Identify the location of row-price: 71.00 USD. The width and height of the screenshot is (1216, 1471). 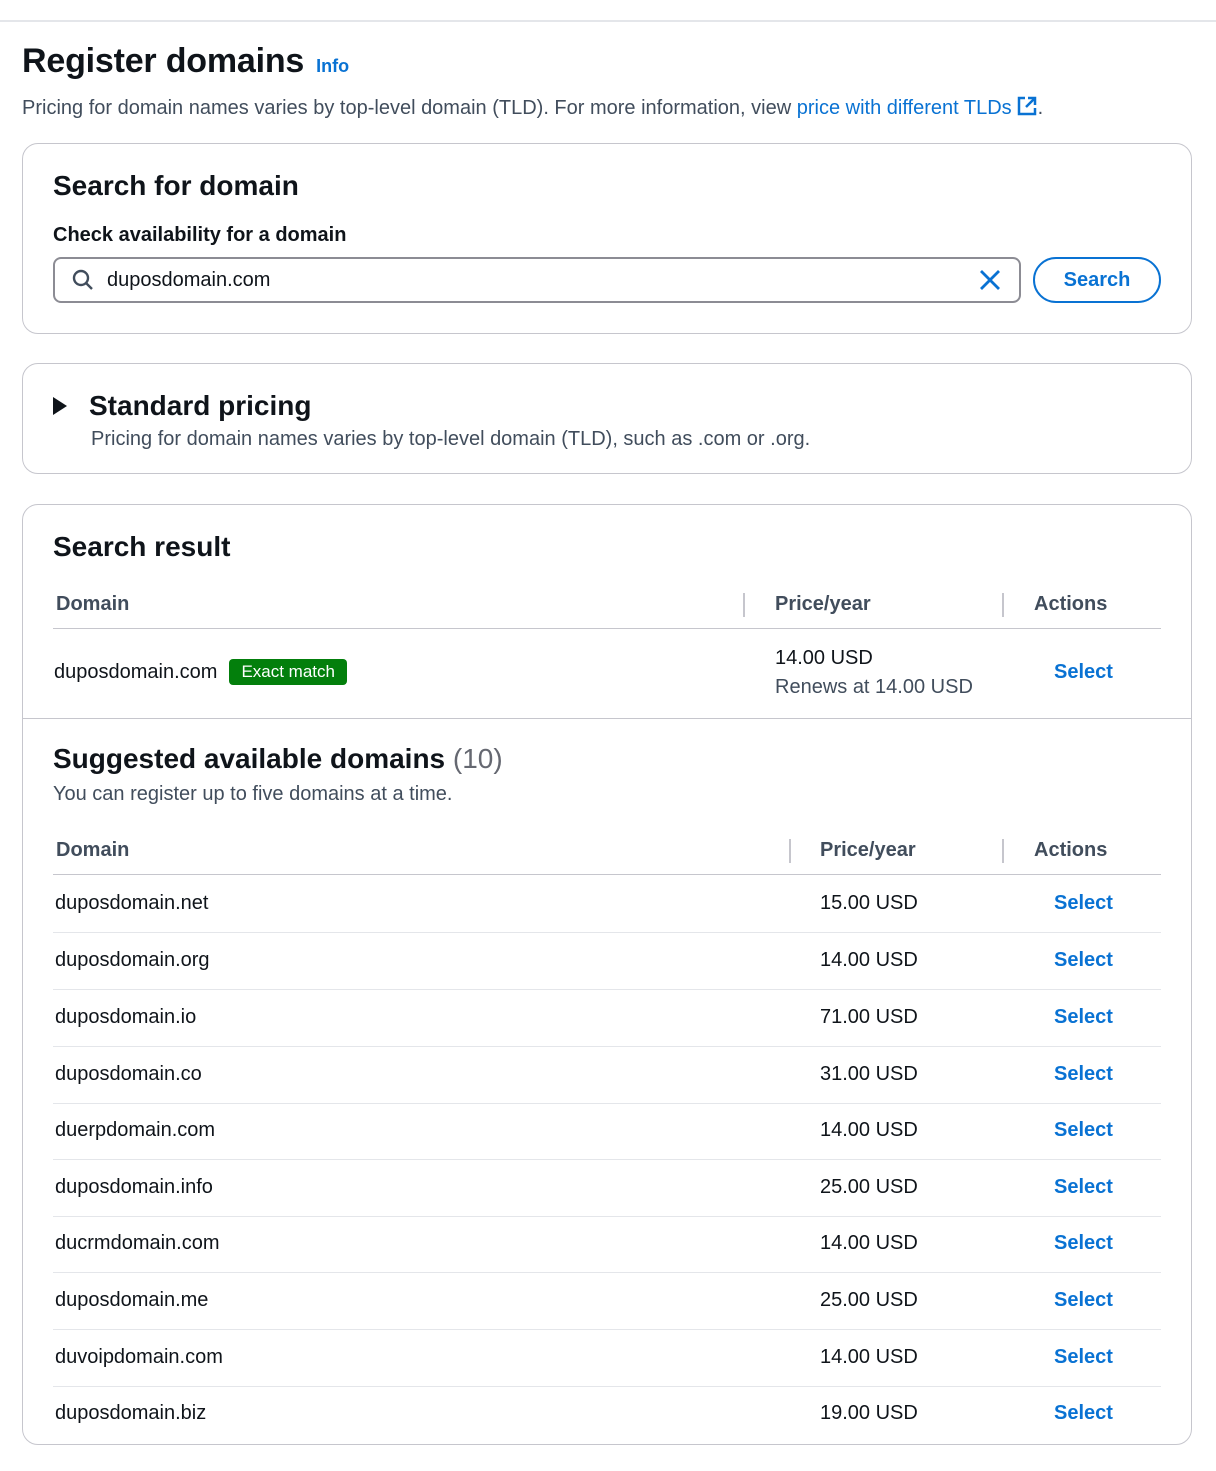
(869, 1017).